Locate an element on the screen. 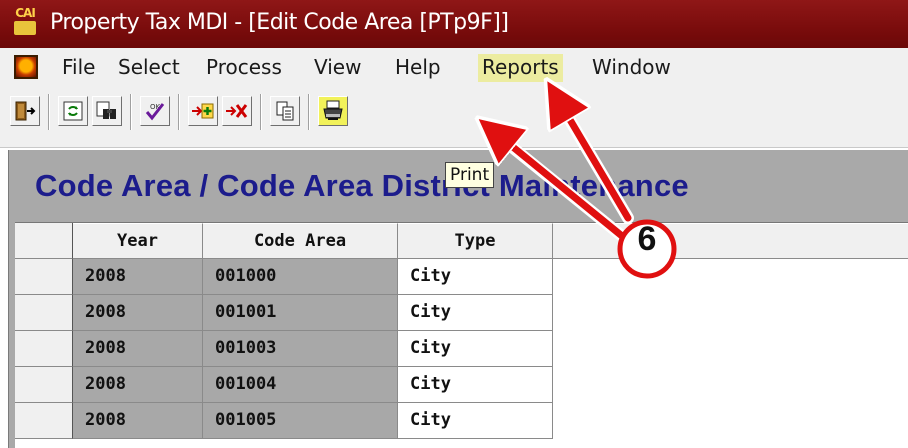 This screenshot has width=908, height=448. grid-corner-cell is located at coordinates (44, 241).